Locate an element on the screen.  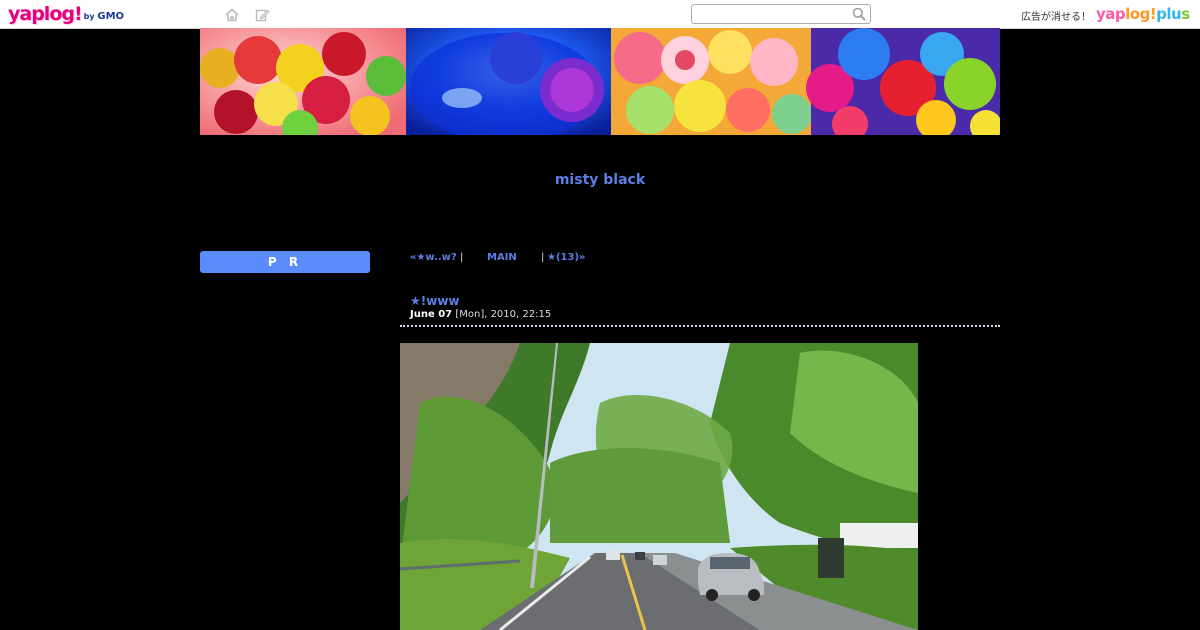
home-icon is located at coordinates (232, 15).